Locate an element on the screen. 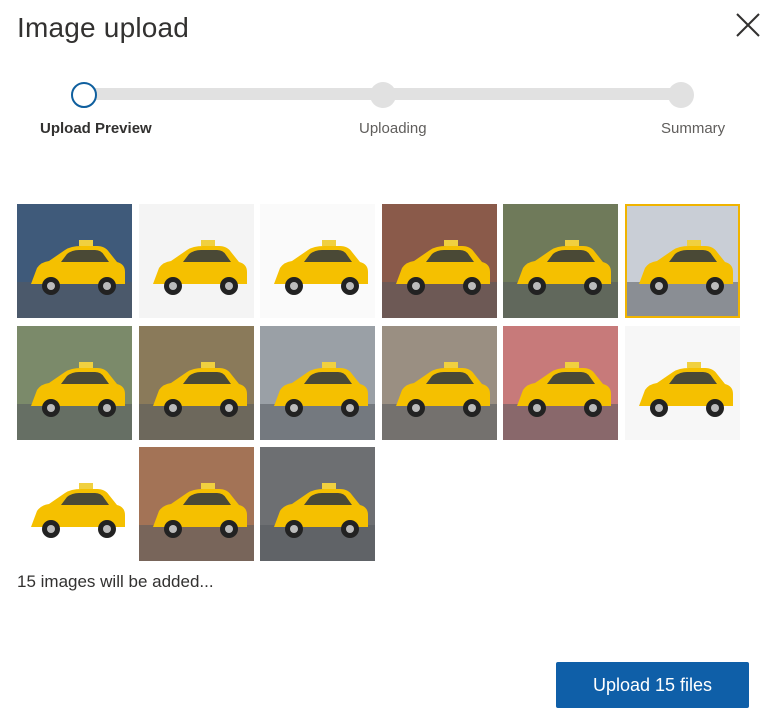 The image size is (774, 727). thumbnail-taxi-stock-render is located at coordinates (317, 261).